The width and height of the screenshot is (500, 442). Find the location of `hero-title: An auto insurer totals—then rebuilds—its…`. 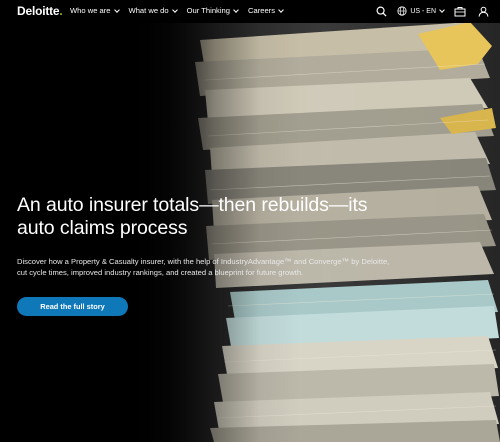

hero-title: An auto insurer totals—then rebuilds—its… is located at coordinates (192, 216).